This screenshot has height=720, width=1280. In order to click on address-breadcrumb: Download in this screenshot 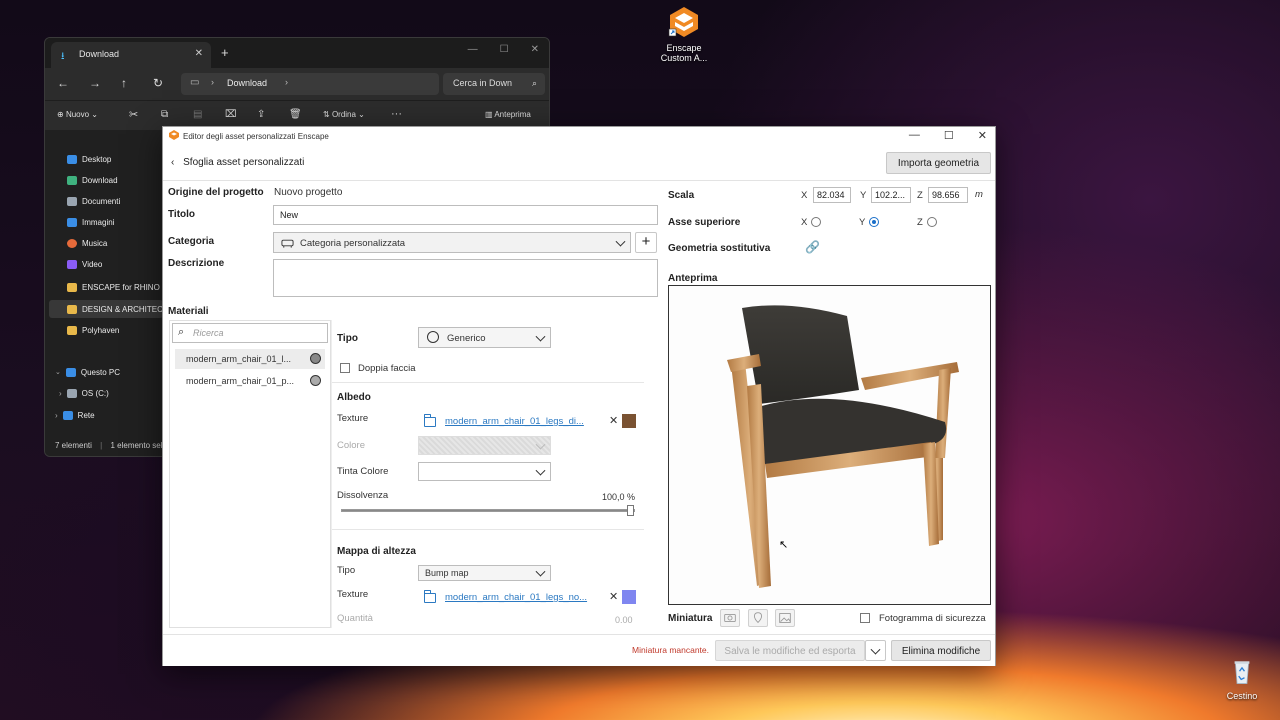, I will do `click(247, 83)`.